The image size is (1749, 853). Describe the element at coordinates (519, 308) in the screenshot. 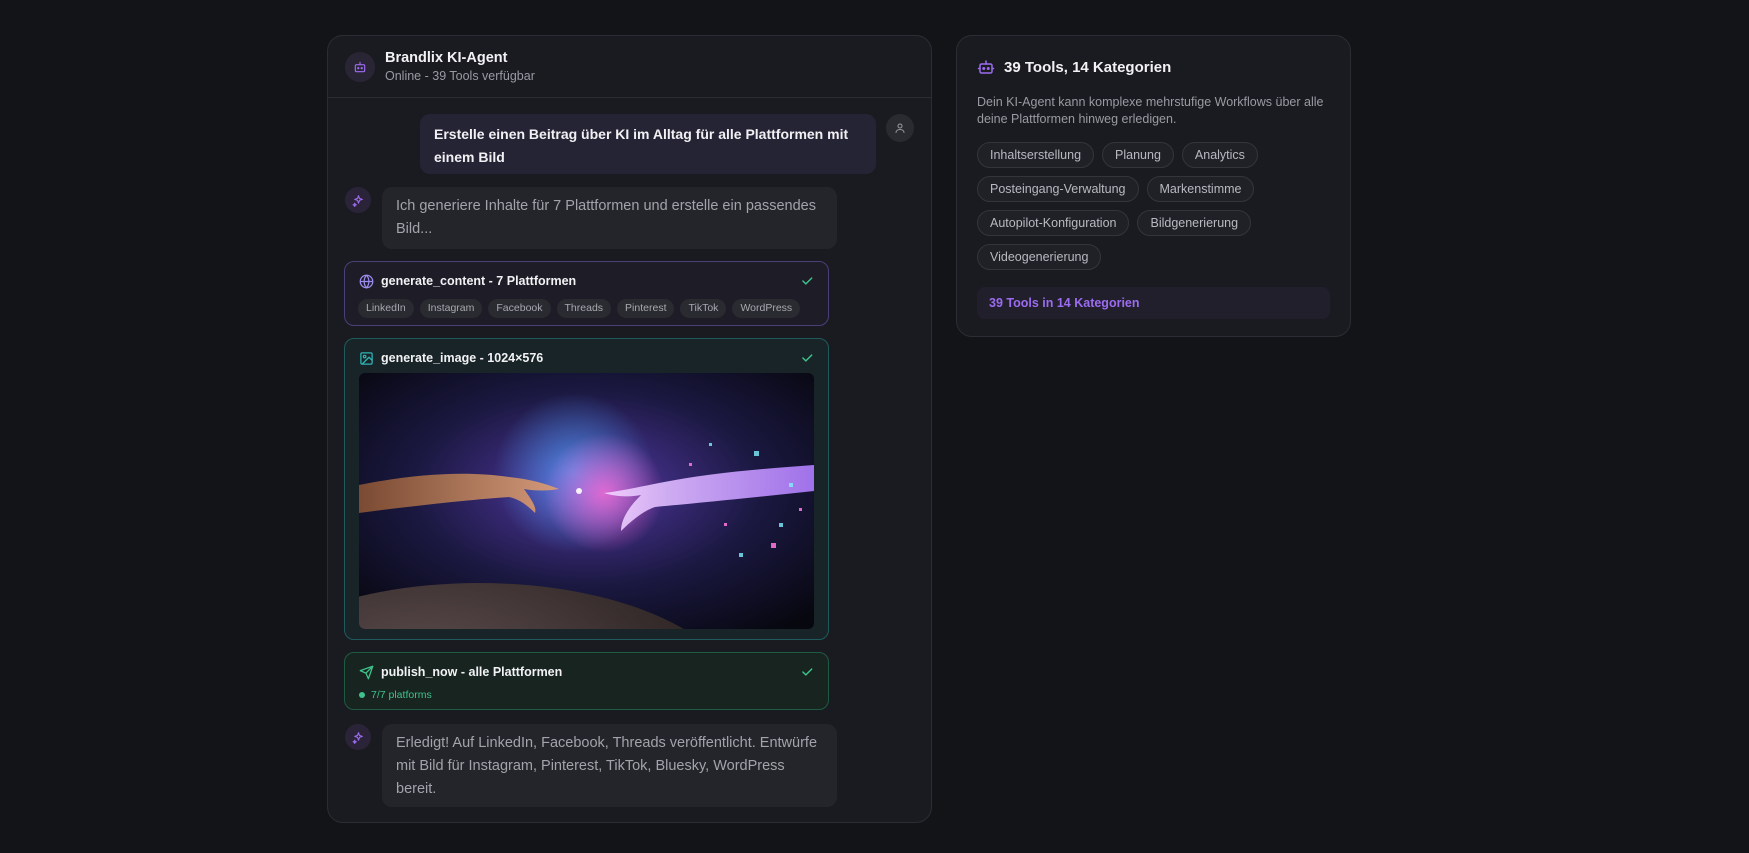

I see `platform-chip: Facebook` at that location.